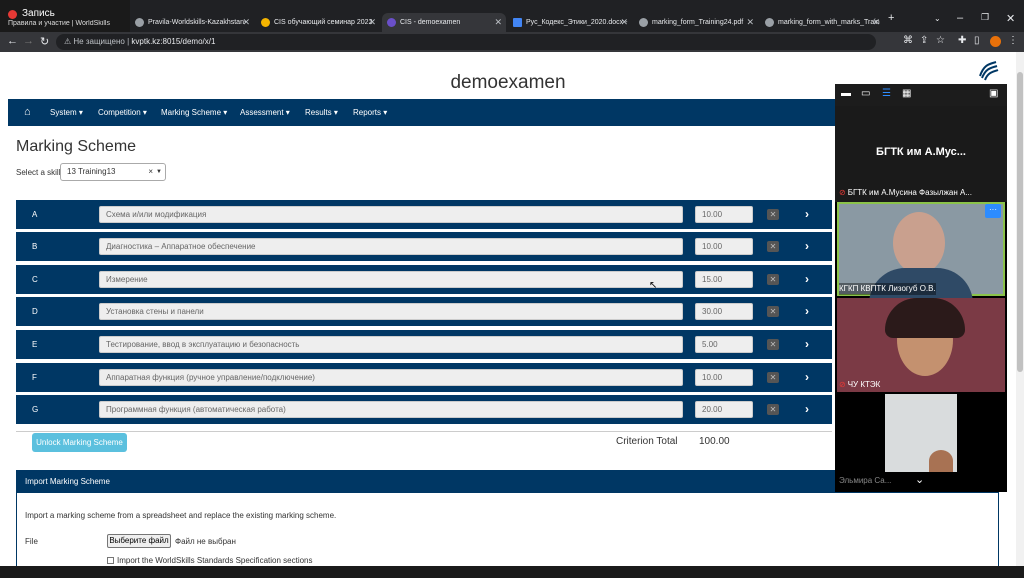  What do you see at coordinates (924, 40) in the screenshot?
I see `share-icon: ⇪` at bounding box center [924, 40].